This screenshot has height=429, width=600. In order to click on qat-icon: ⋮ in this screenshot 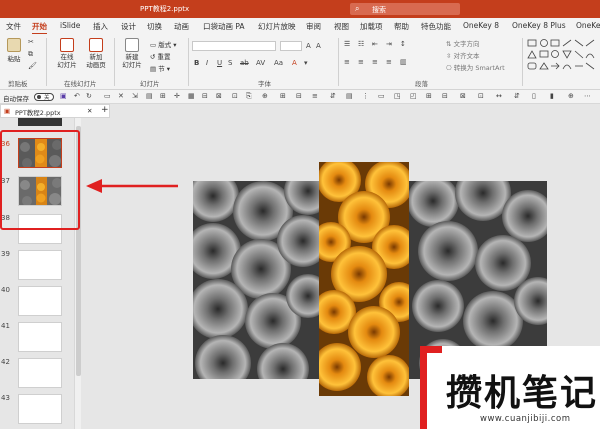, I will do `click(365, 96)`.